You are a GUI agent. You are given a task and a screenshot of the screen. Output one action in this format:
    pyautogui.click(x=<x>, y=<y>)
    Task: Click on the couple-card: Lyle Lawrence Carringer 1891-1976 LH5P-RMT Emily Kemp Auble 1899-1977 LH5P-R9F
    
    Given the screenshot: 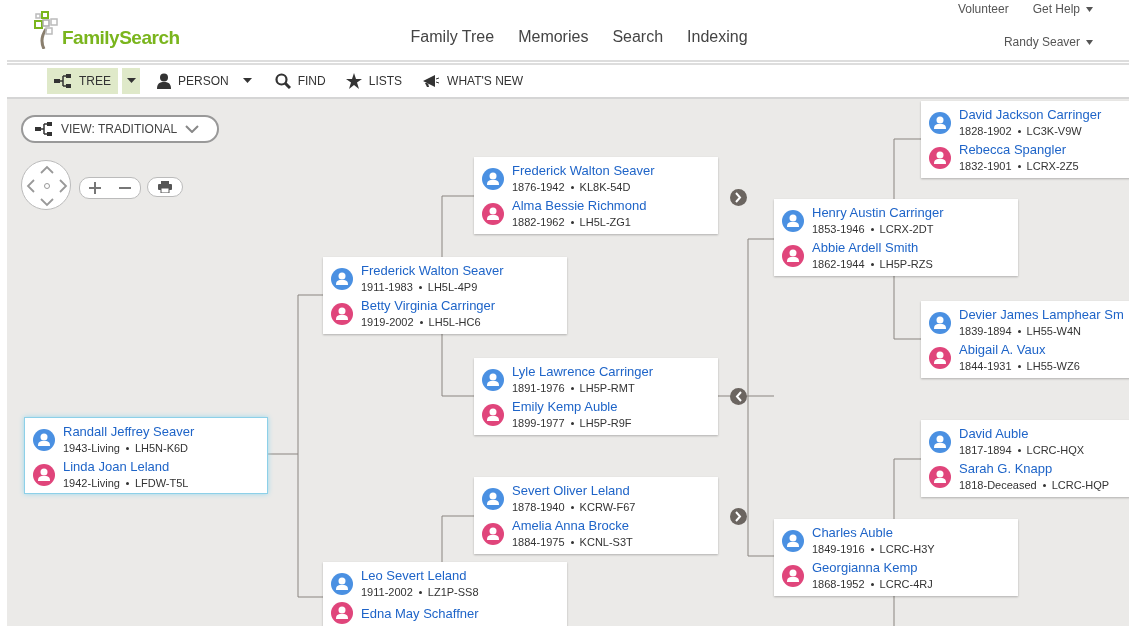 What is the action you would take?
    pyautogui.click(x=596, y=396)
    